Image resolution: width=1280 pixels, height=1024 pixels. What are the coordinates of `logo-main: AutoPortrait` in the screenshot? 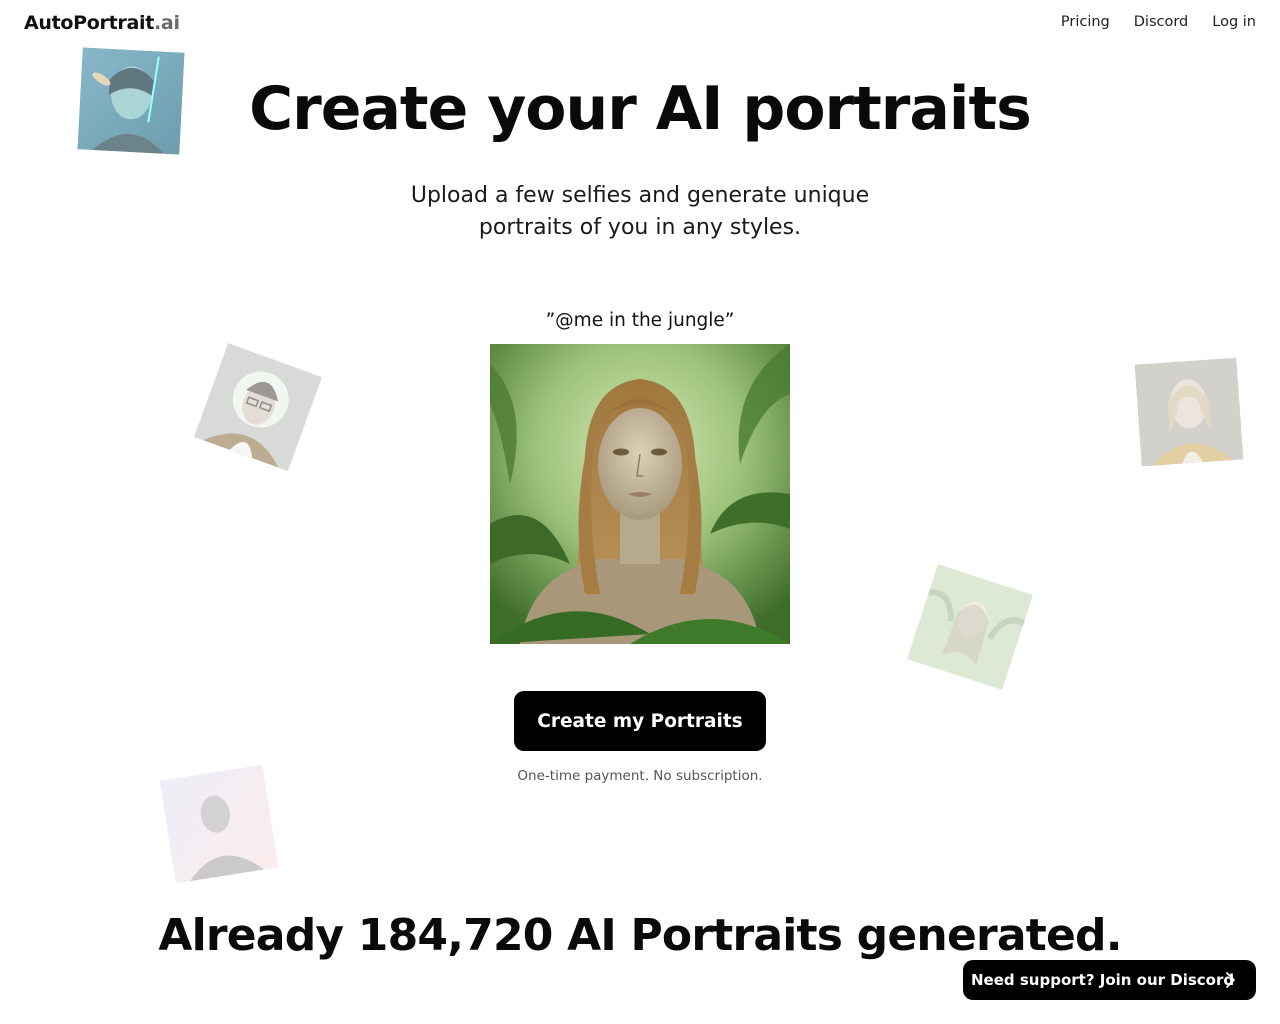 It's located at (89, 23).